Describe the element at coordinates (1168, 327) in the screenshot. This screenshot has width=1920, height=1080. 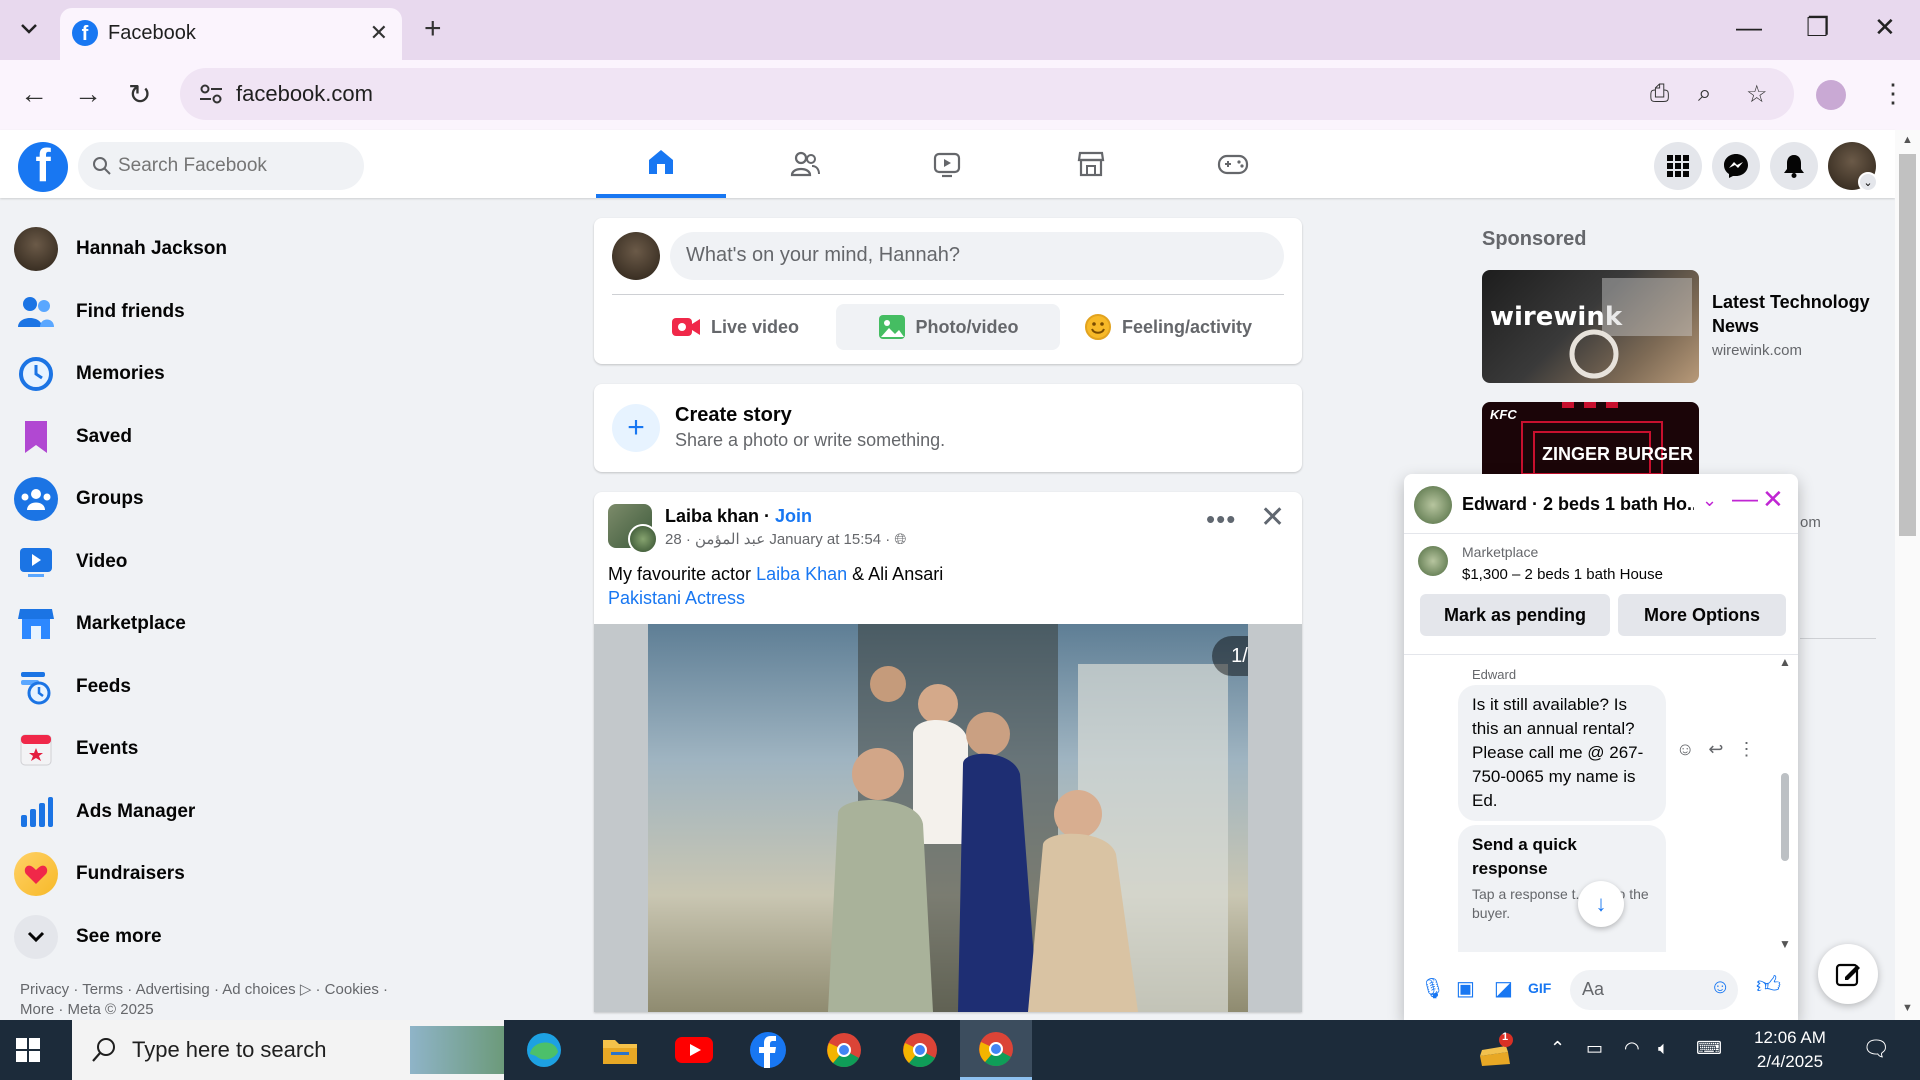
I see `feeling-activity-button: Feeling/activity` at that location.